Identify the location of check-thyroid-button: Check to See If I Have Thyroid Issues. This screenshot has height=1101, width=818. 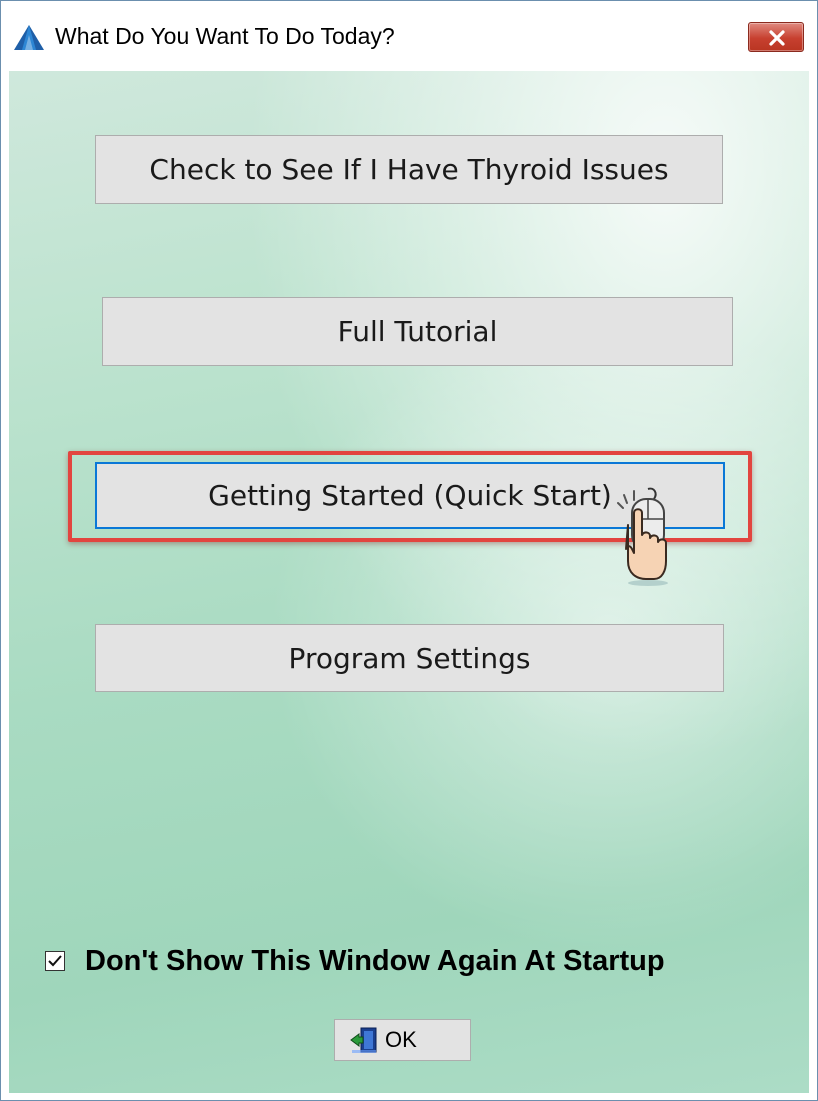
(409, 169).